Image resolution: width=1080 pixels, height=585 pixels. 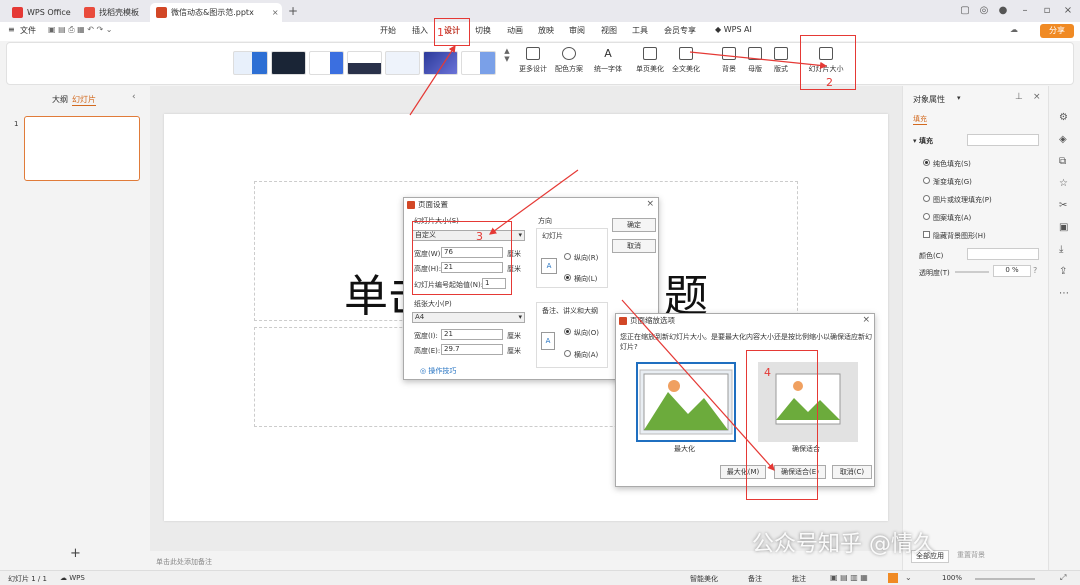 I want to click on arrow-to-slide-size, so click(x=758, y=60).